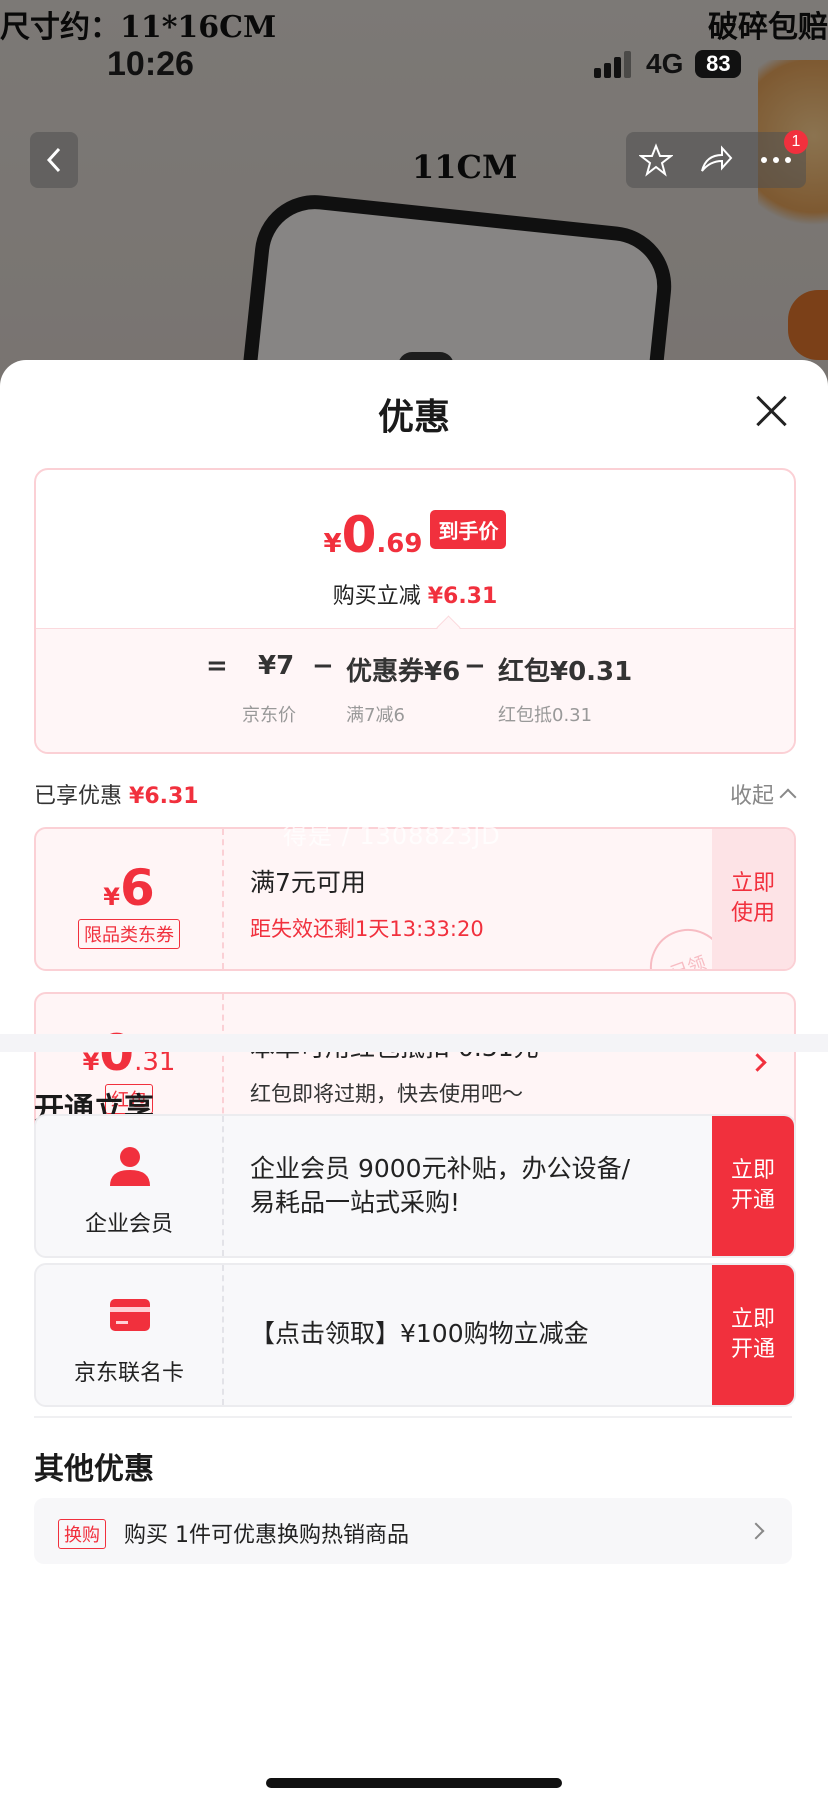 The width and height of the screenshot is (828, 1801). What do you see at coordinates (718, 64) in the screenshot?
I see `battery-icon: 83` at bounding box center [718, 64].